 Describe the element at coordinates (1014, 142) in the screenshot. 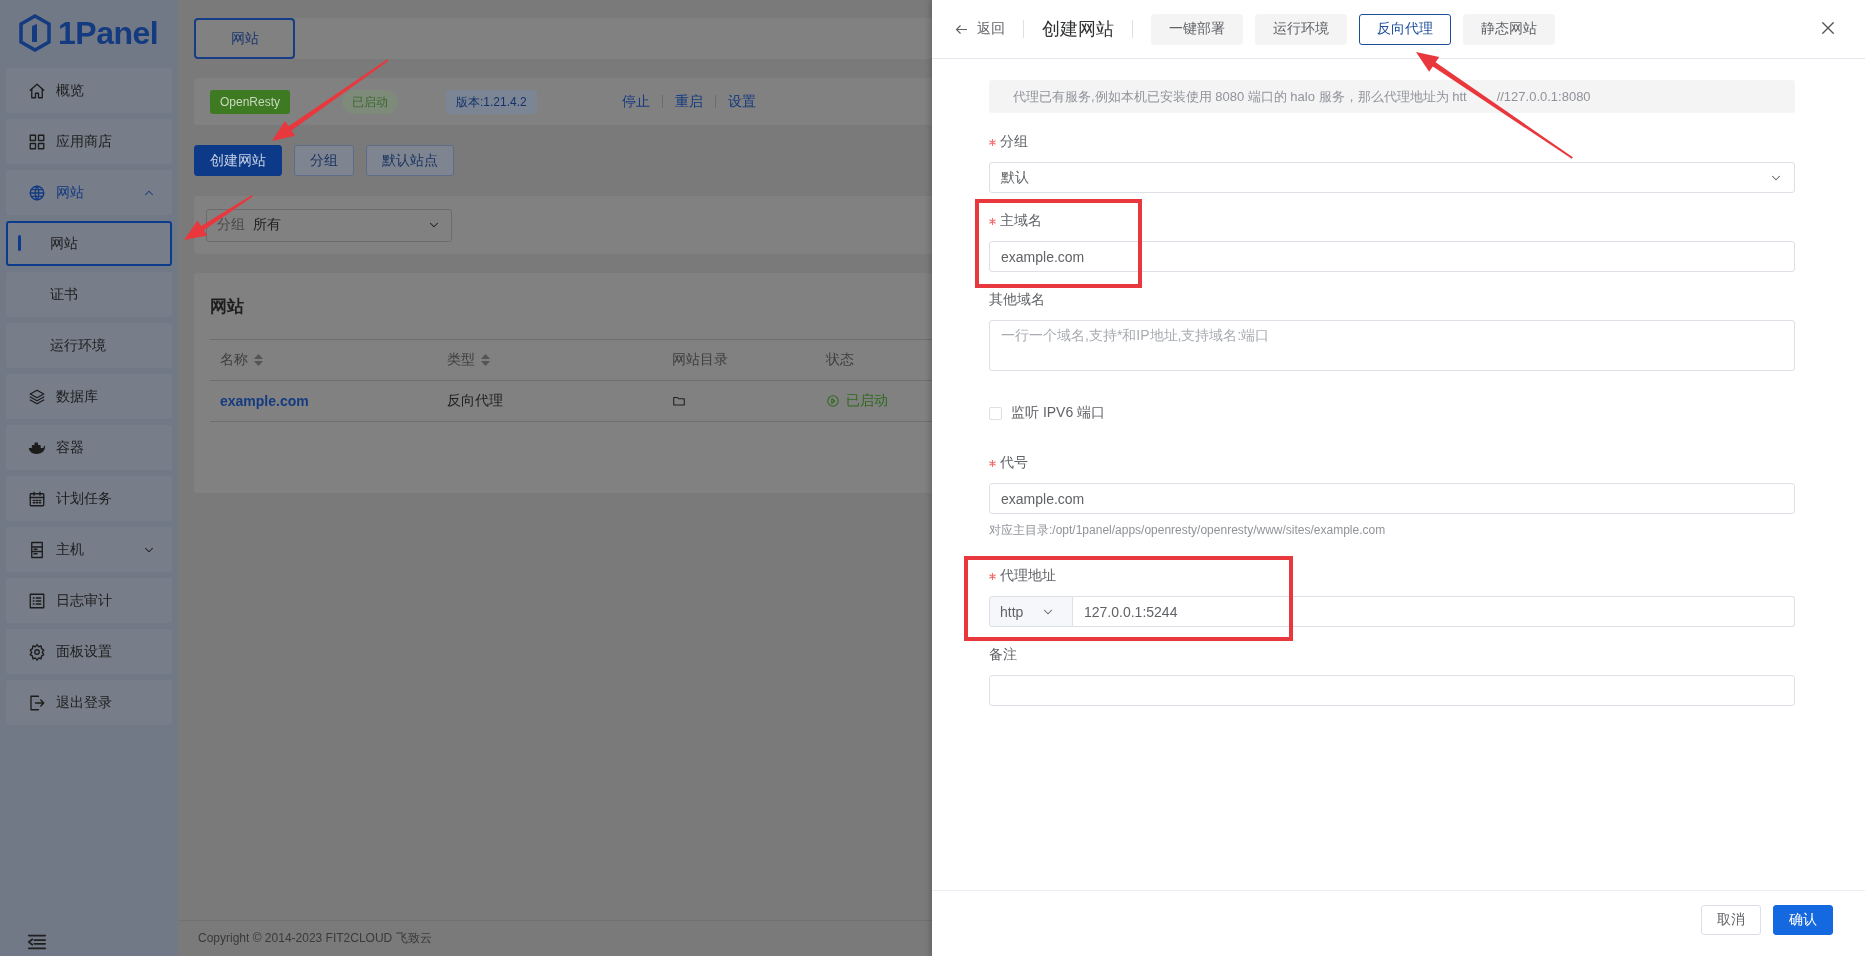

I see `field-label: 分组` at that location.